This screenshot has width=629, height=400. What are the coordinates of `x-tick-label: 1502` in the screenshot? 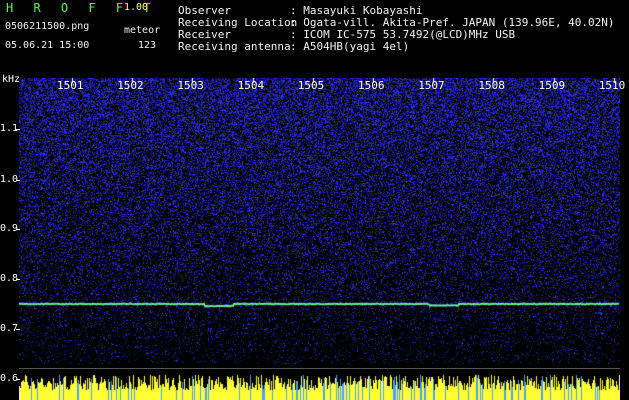 It's located at (130, 85).